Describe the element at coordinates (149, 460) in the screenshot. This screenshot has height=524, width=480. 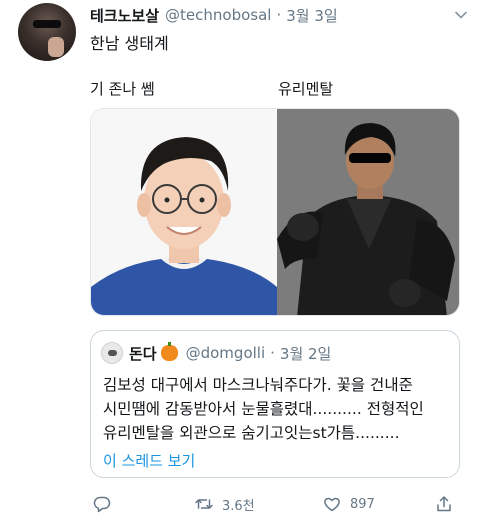
I see `show-thread-link: 이 스레드 보기` at that location.